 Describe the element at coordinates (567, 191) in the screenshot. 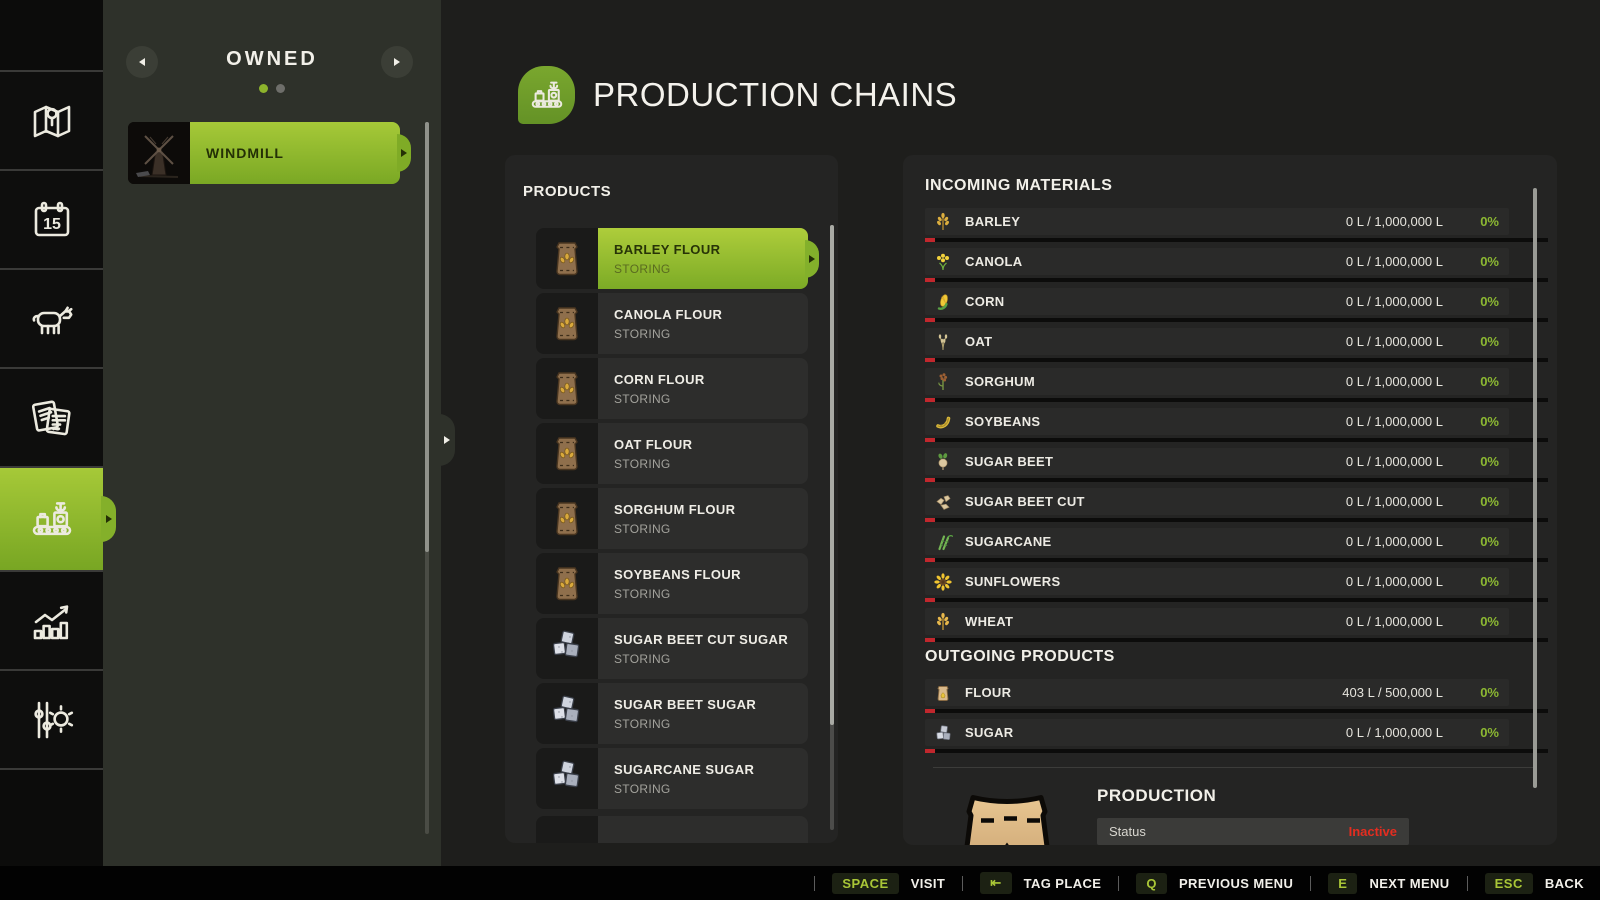

I see `products-heading: PRODUCTS` at that location.